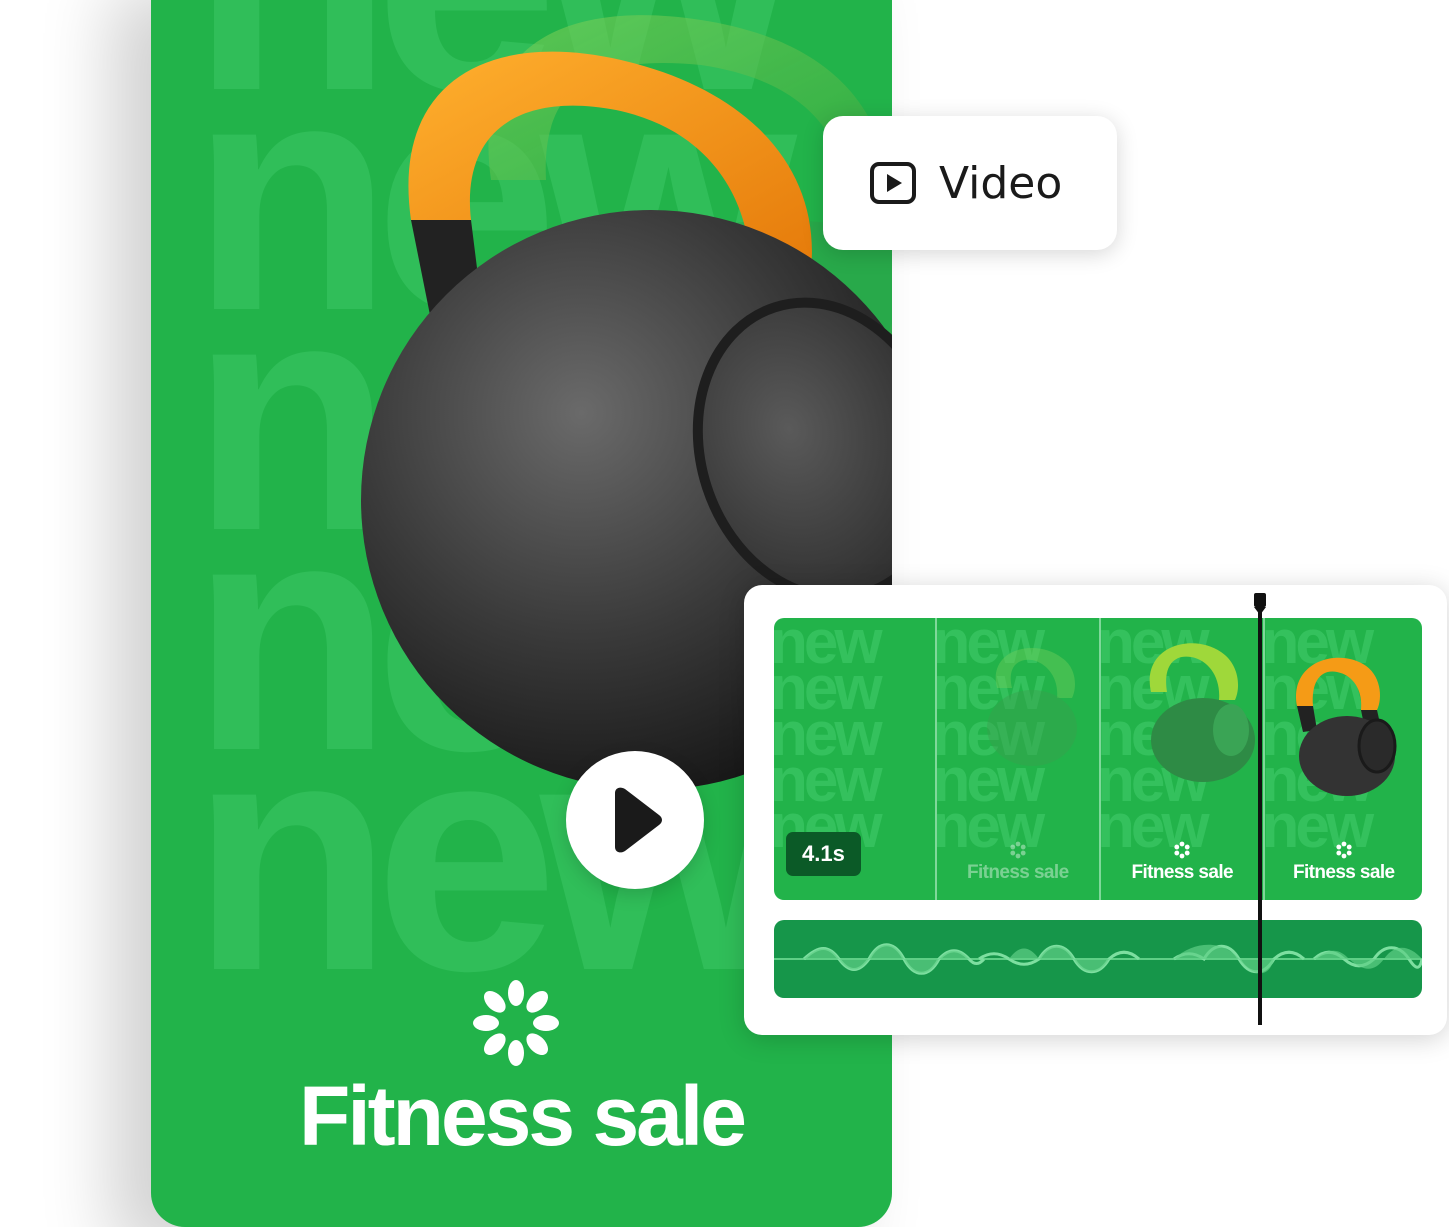  Describe the element at coordinates (823, 854) in the screenshot. I see `duration-badge: 4.1s` at that location.